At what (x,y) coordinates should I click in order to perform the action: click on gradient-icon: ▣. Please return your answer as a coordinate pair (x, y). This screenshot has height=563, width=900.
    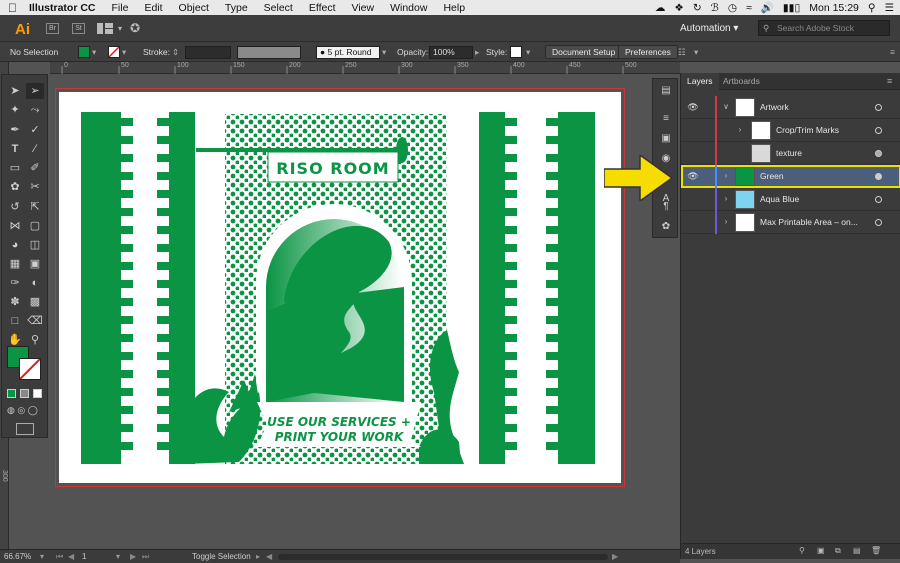
    Looking at the image, I should click on (35, 264).